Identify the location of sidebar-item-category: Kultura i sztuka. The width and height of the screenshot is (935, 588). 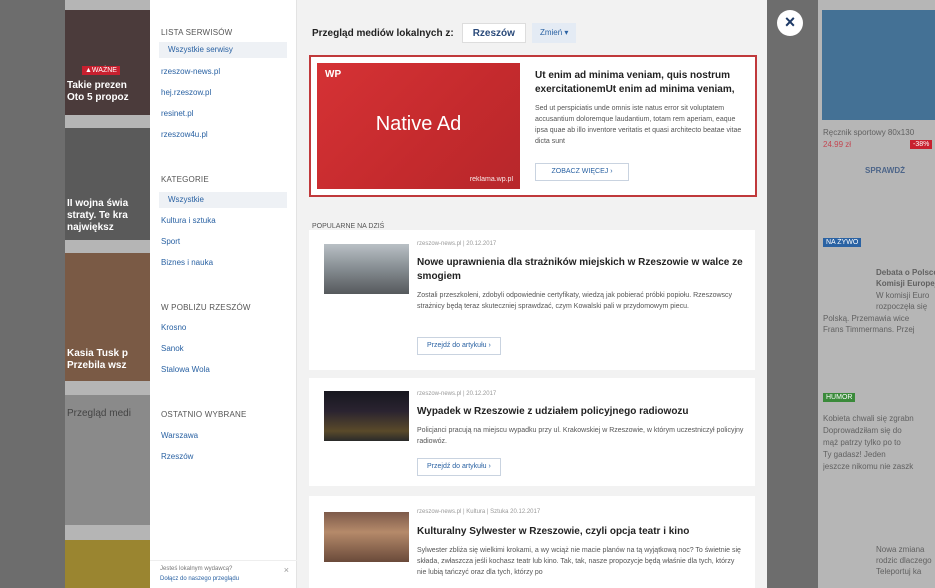
(188, 221).